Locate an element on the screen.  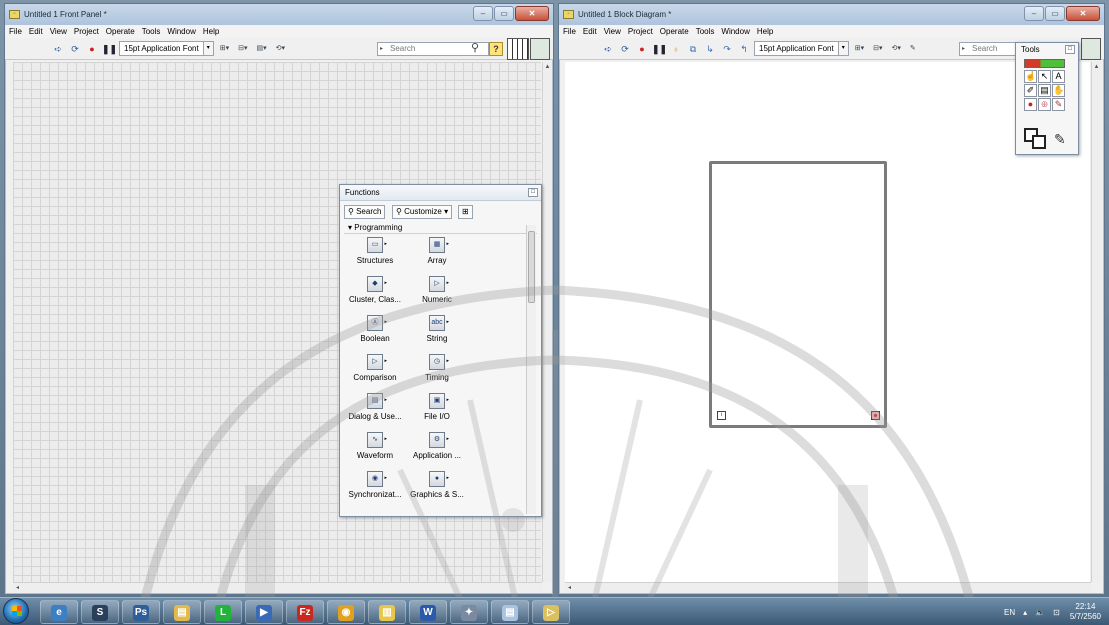
step-out-icon: ↰ is located at coordinates (744, 49).